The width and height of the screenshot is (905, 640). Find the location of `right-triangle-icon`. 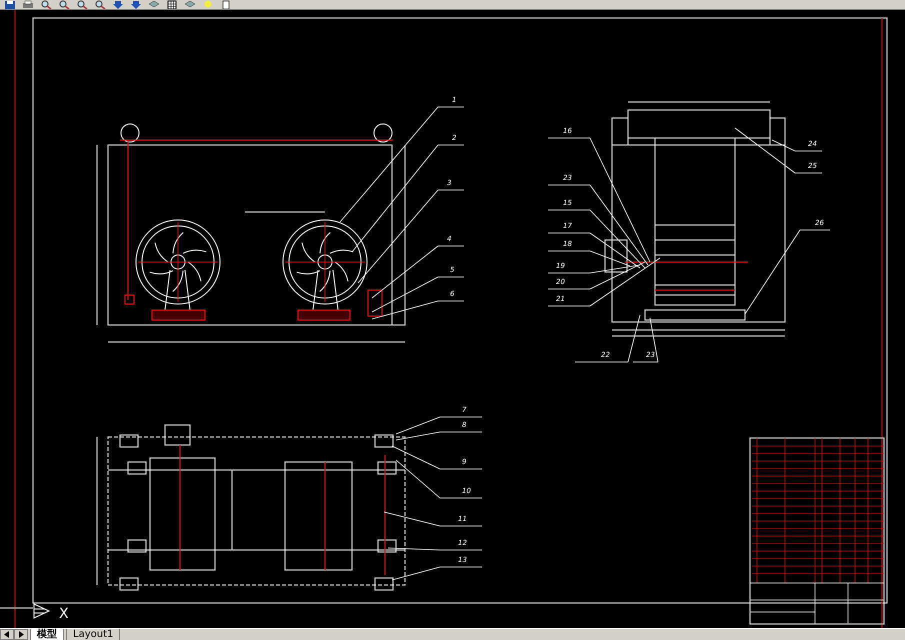

right-triangle-icon is located at coordinates (21, 634).